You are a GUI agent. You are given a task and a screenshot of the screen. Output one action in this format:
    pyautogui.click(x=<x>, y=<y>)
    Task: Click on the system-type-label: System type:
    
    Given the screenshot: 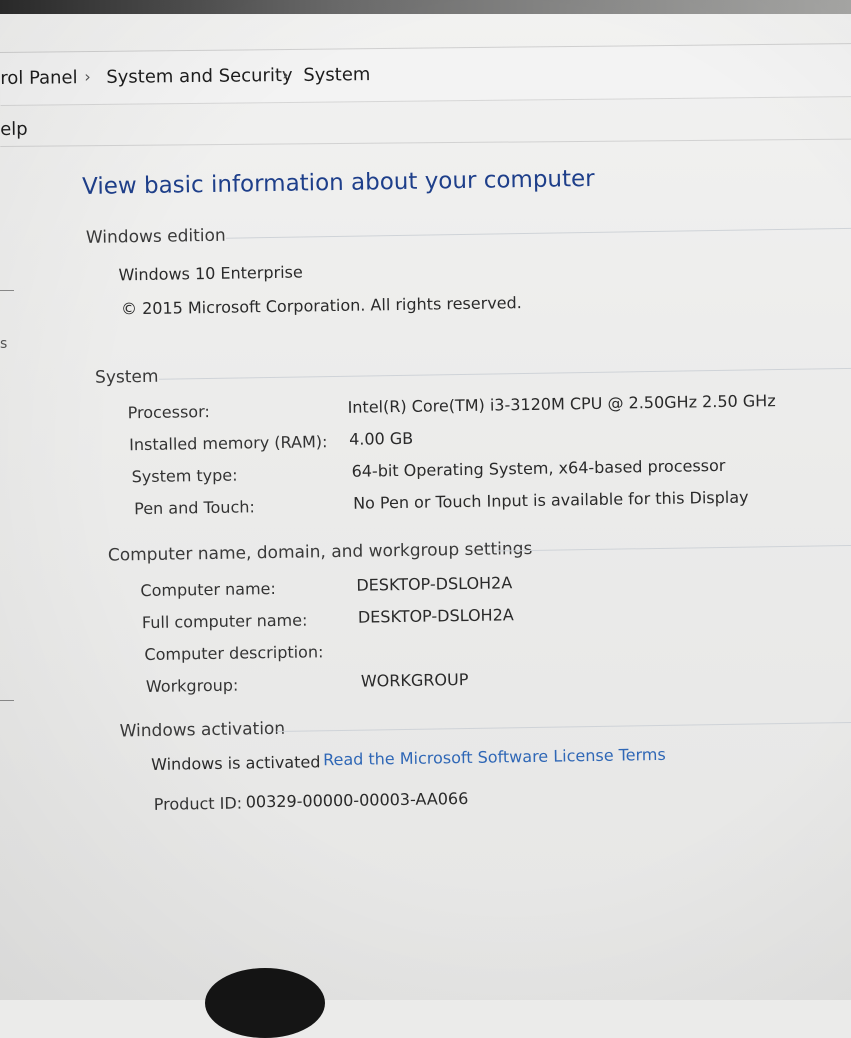 What is the action you would take?
    pyautogui.click(x=184, y=476)
    